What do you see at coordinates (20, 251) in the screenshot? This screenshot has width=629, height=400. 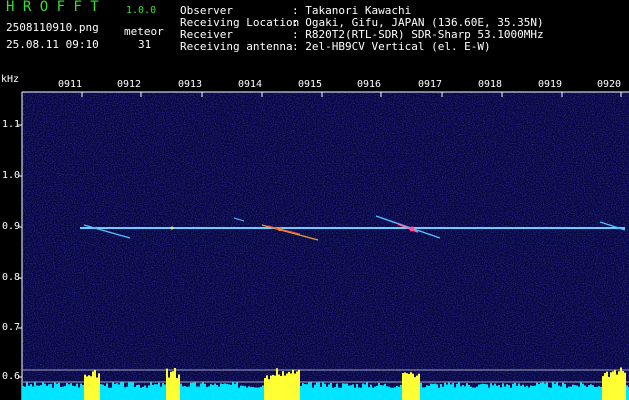 I see `y-axis-tick-marks` at bounding box center [20, 251].